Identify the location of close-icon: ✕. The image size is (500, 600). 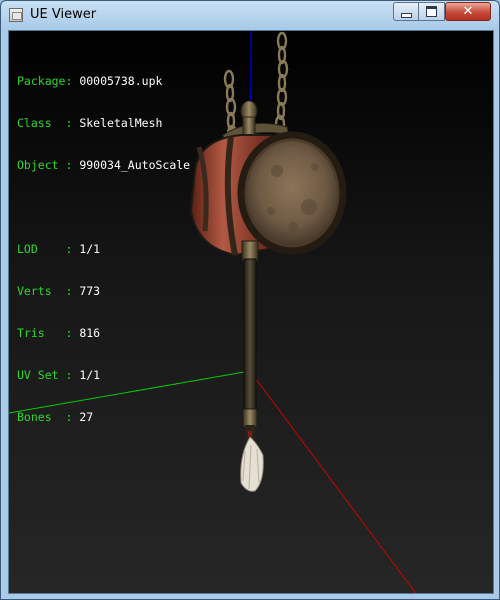
(468, 11).